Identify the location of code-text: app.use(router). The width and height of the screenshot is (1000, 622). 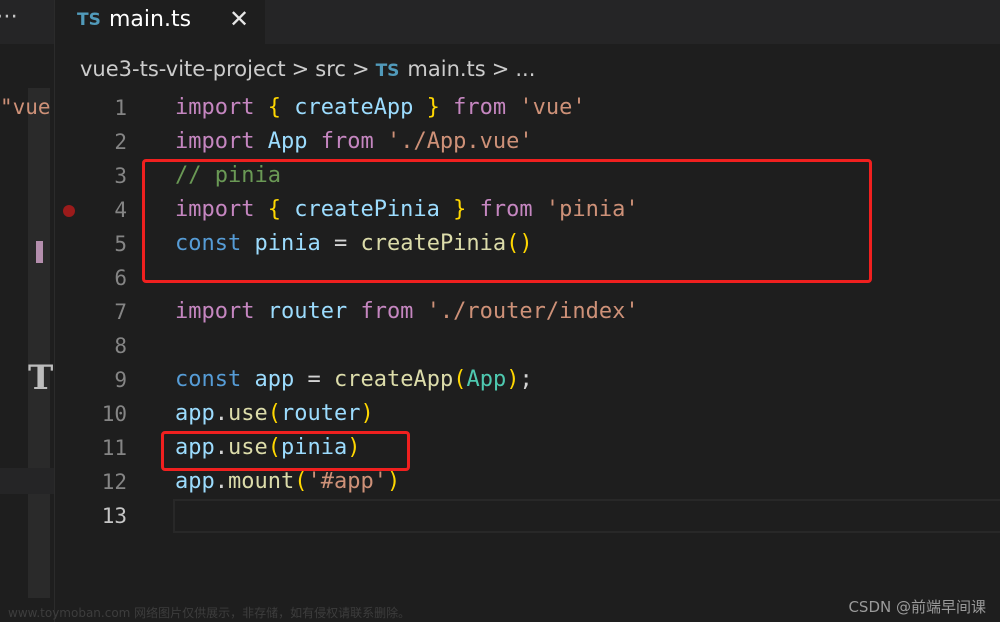
(274, 414).